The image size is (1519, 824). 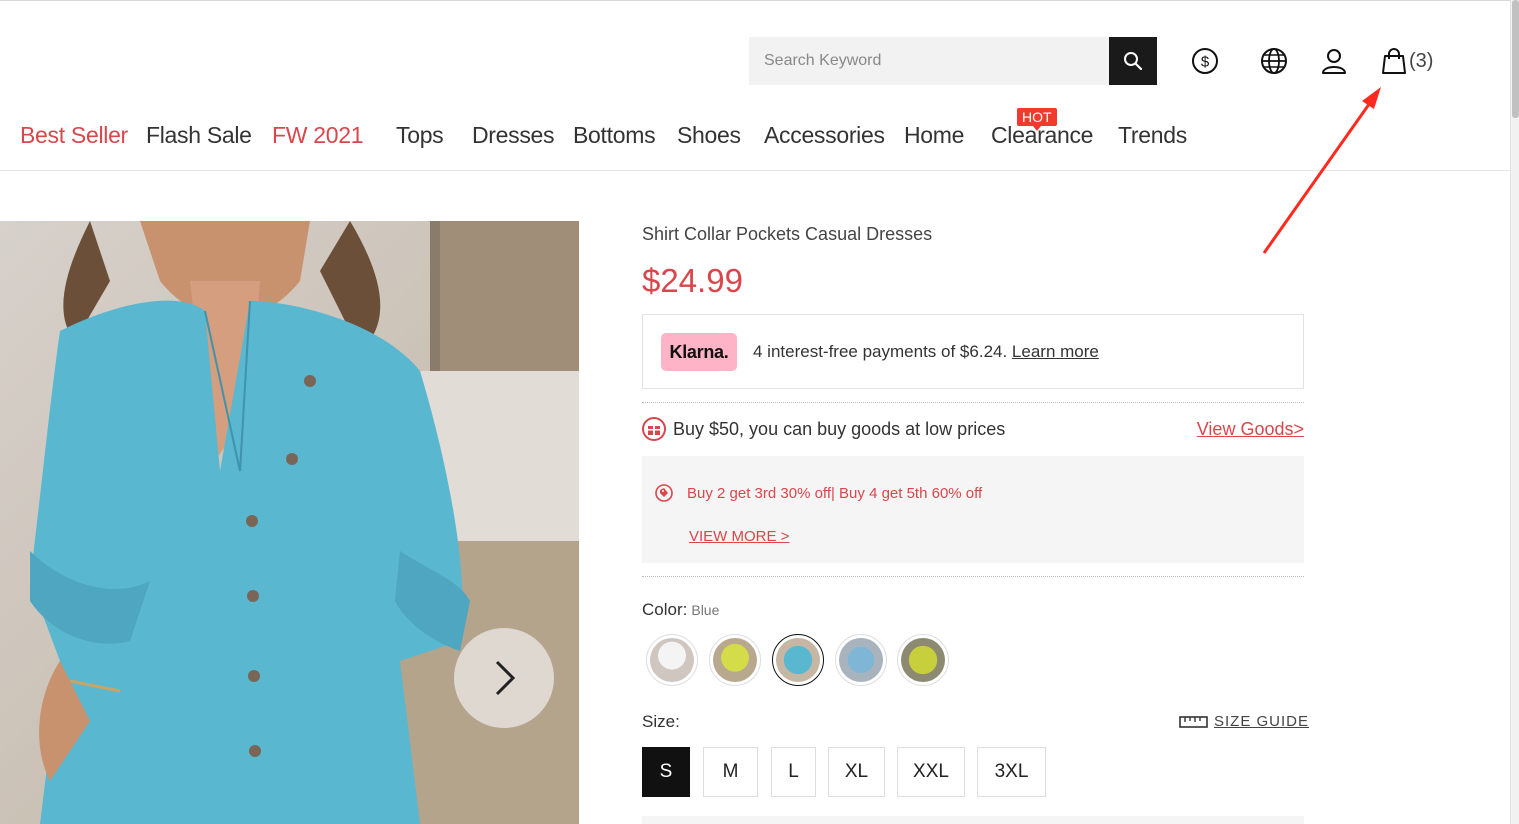 What do you see at coordinates (705, 610) in the screenshot?
I see `color-value: Blue` at bounding box center [705, 610].